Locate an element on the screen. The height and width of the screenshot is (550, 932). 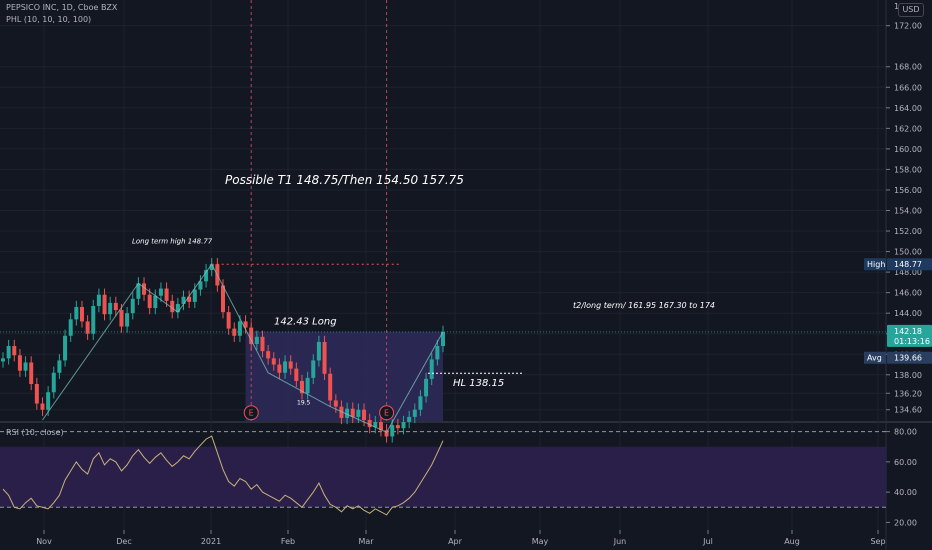
time-tick-label: Jun is located at coordinates (620, 541).